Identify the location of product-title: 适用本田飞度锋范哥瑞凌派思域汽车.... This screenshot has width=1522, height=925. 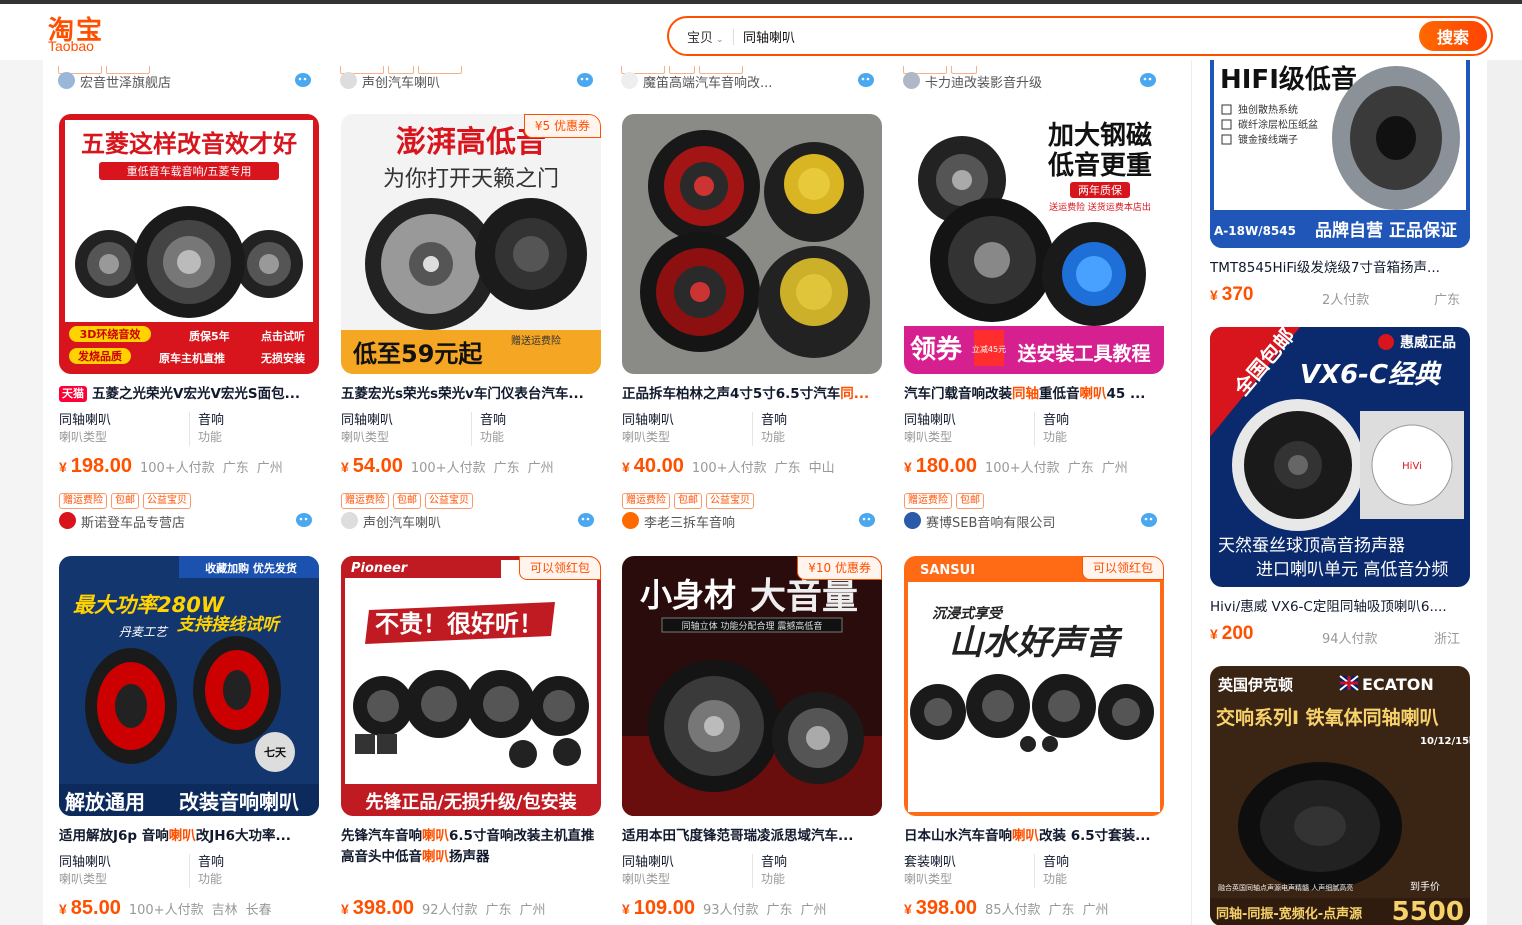
(753, 836).